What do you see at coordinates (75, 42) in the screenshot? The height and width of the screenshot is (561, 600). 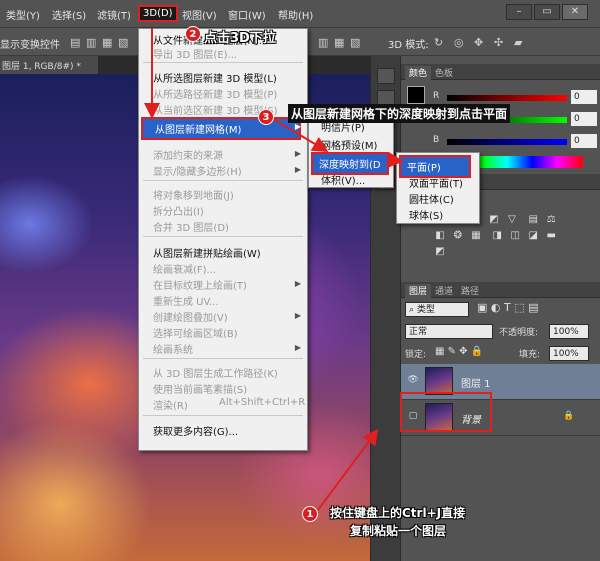 I see `align-top-icon: ▤` at bounding box center [75, 42].